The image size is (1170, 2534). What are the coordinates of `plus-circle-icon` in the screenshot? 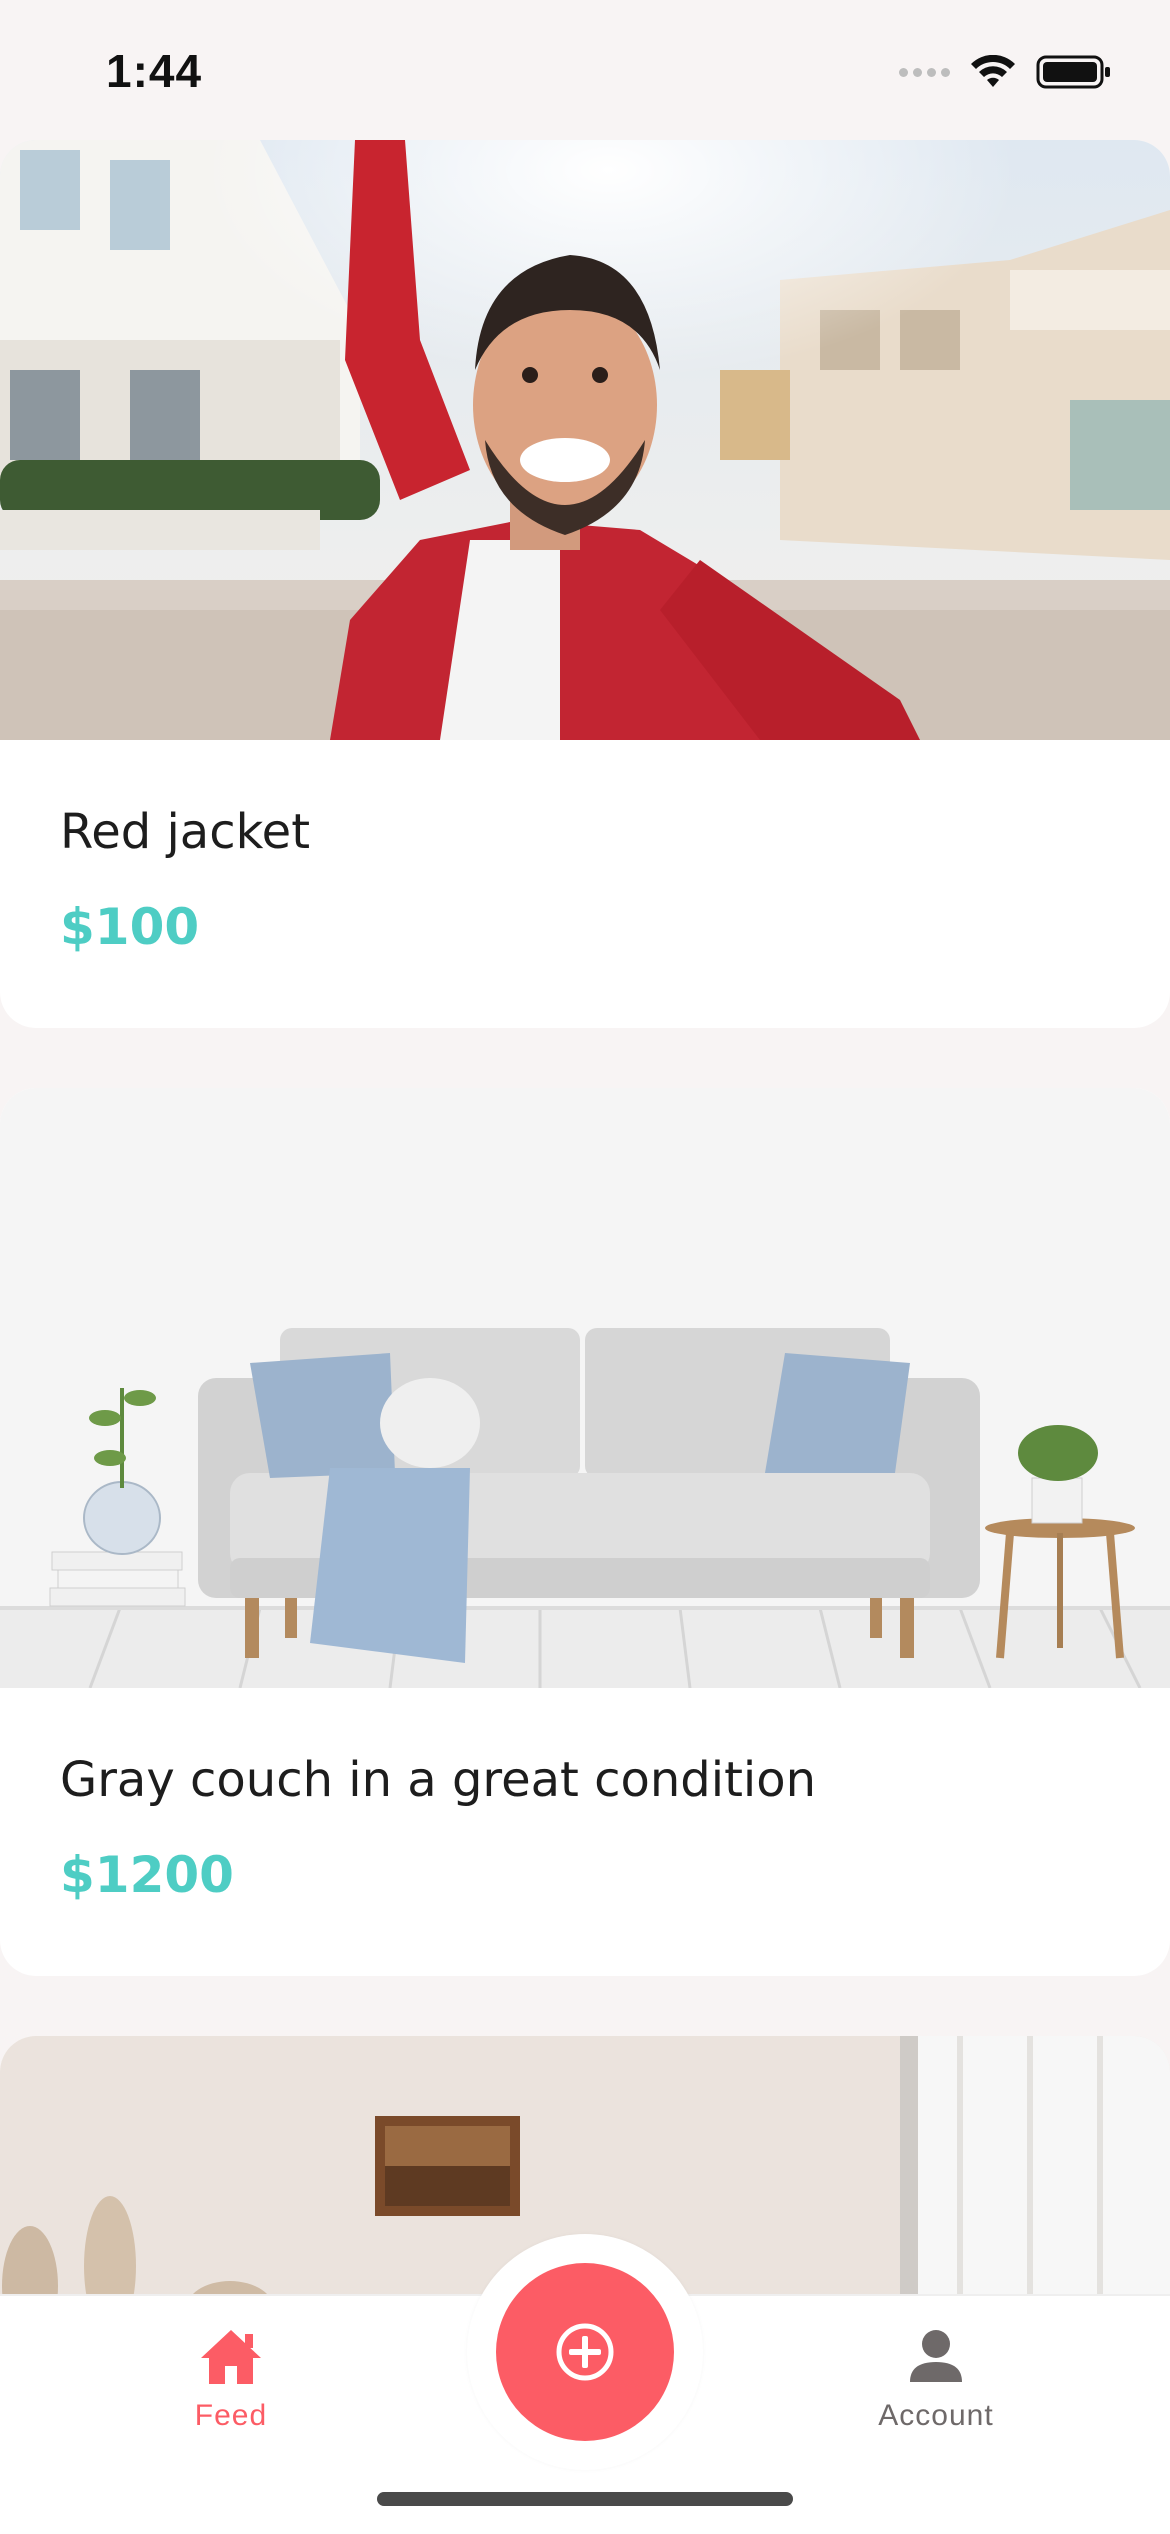 It's located at (585, 2352).